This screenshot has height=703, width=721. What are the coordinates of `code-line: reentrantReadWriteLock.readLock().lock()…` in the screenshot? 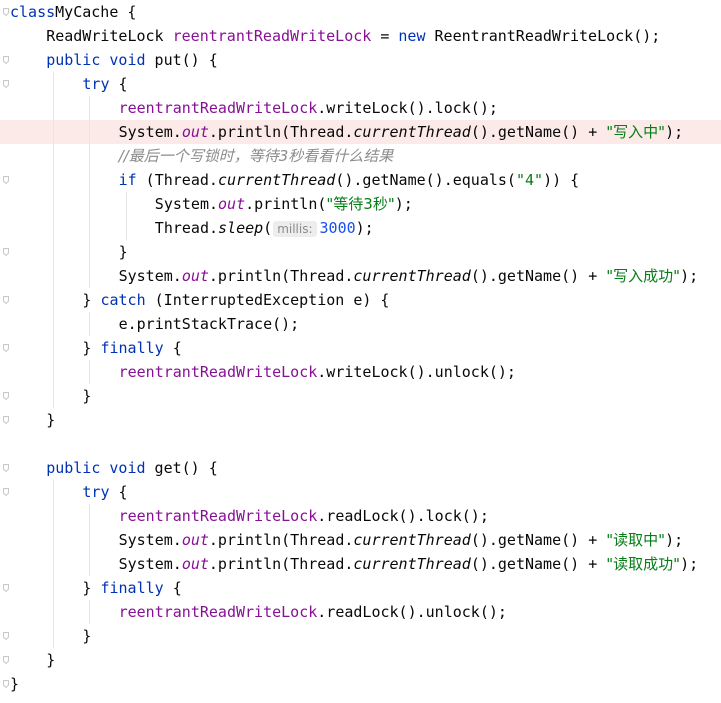 It's located at (360, 516).